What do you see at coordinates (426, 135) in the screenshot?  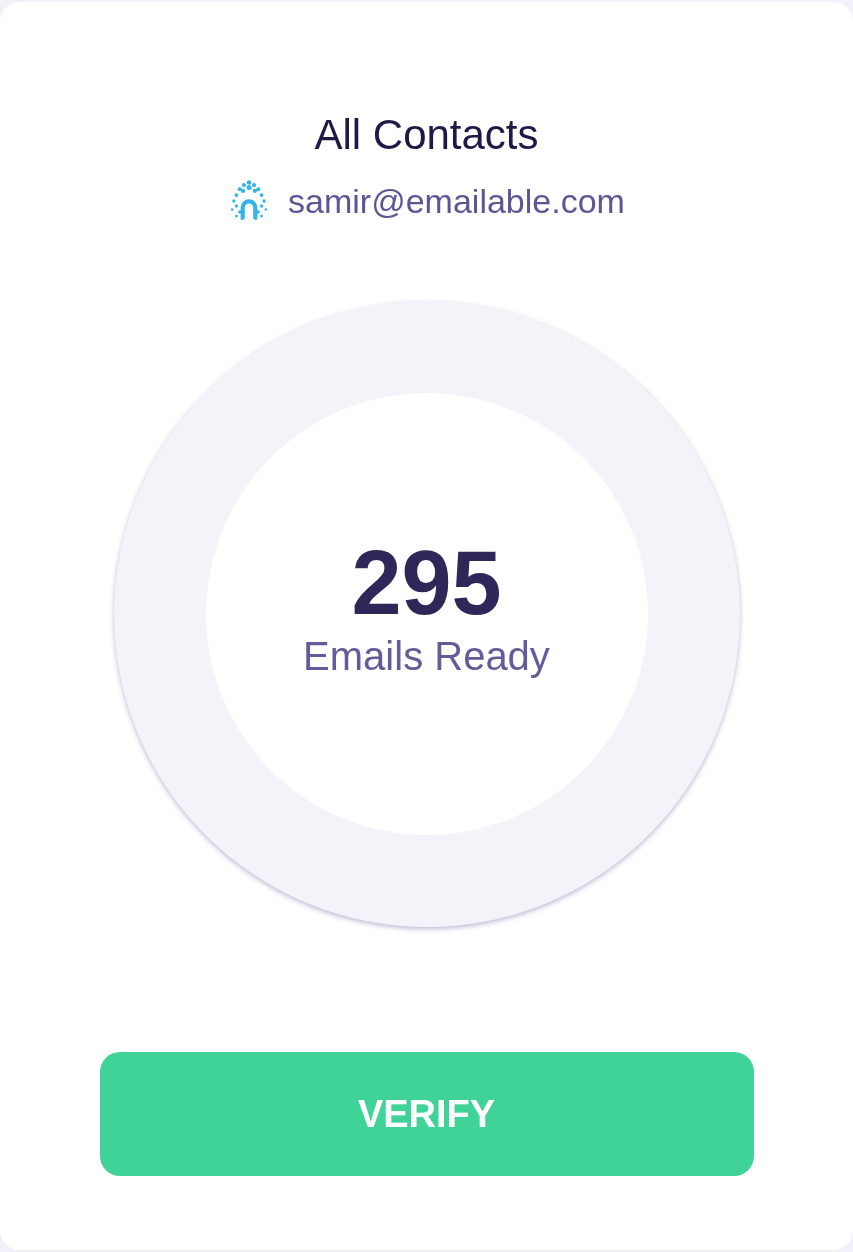 I see `card-title: All Contacts` at bounding box center [426, 135].